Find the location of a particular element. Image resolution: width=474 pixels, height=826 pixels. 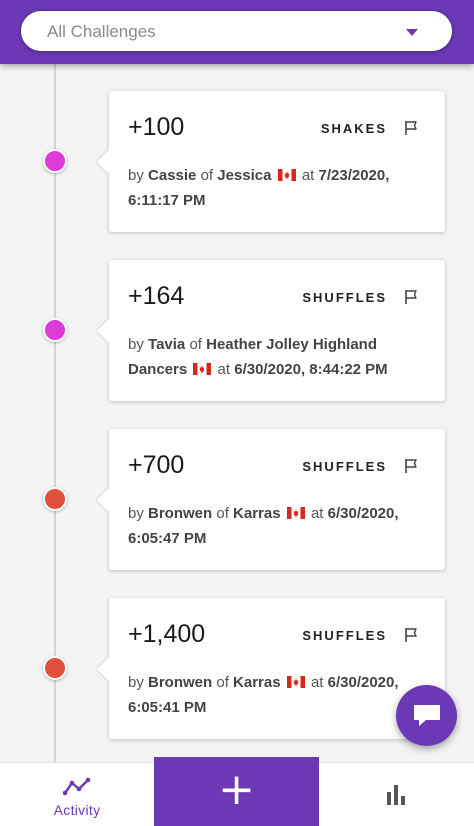

challenge-filter-select: All Challenges is located at coordinates (236, 31).